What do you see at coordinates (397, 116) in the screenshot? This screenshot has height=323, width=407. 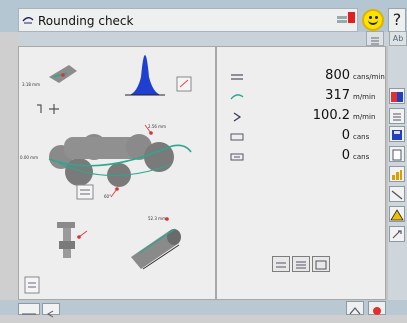 I see `list-settings-icon` at bounding box center [397, 116].